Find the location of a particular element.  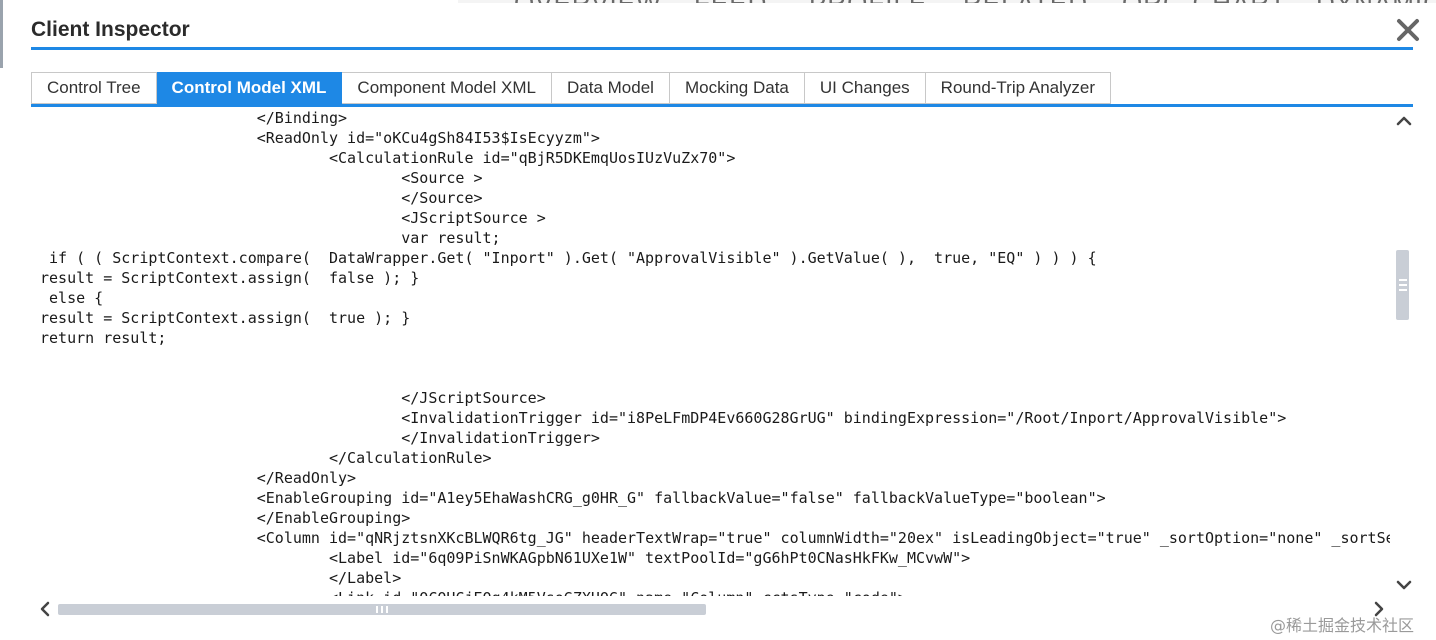

chevron-up-icon is located at coordinates (1404, 121).